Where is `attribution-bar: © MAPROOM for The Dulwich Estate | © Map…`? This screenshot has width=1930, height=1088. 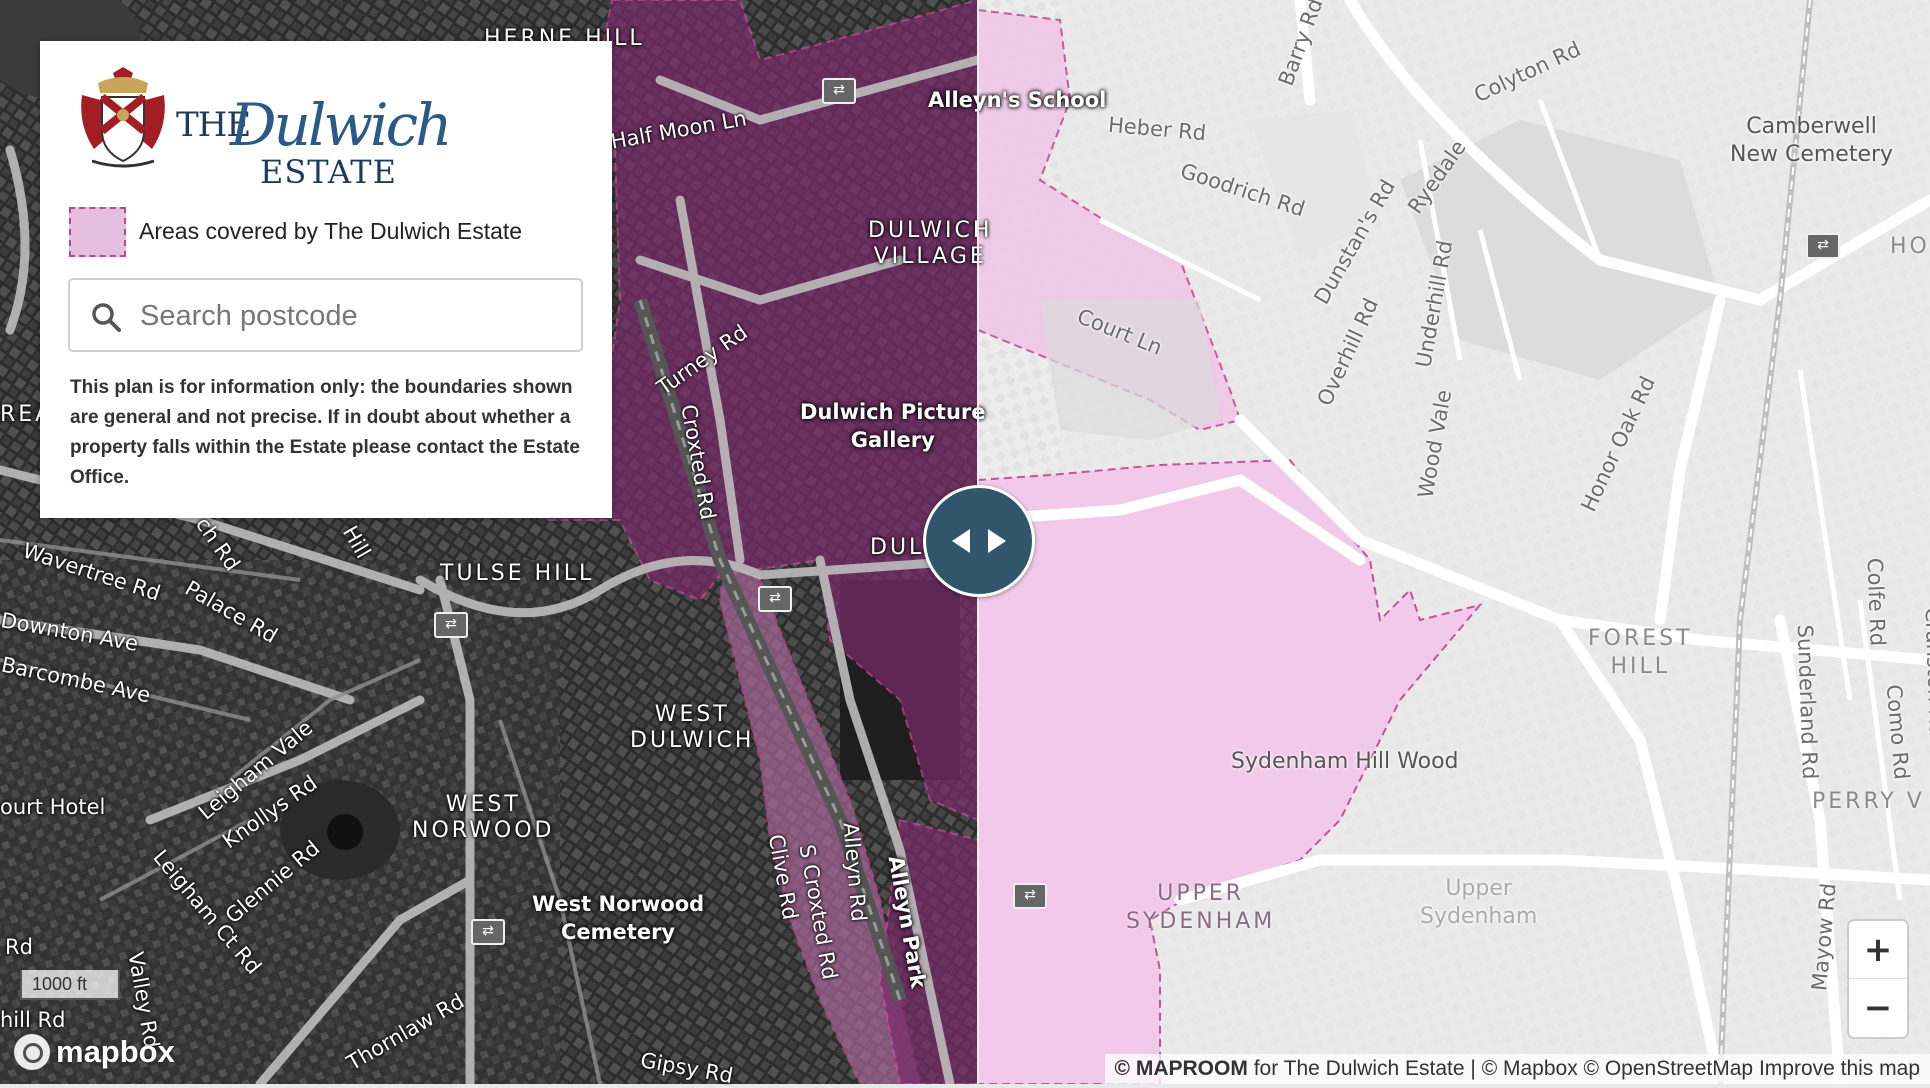 attribution-bar: © MAPROOM for The Dulwich Estate | © Map… is located at coordinates (1517, 1069).